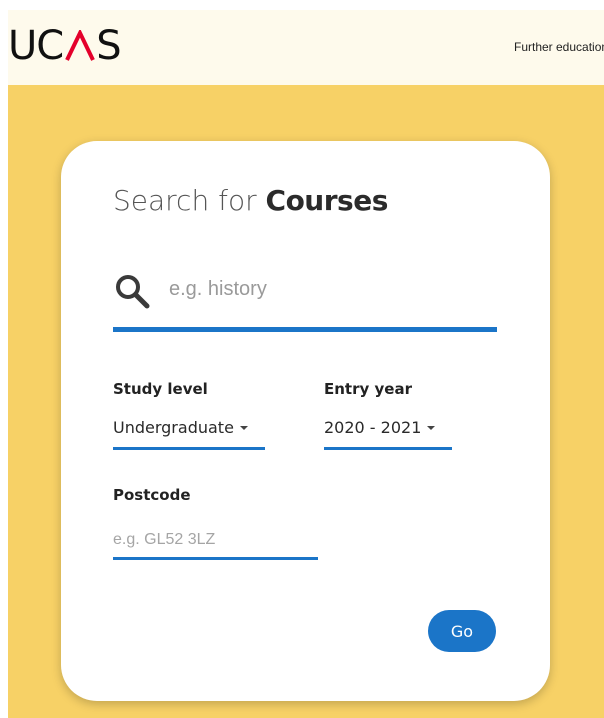  What do you see at coordinates (368, 389) in the screenshot?
I see `entry-year-label: Entry year` at bounding box center [368, 389].